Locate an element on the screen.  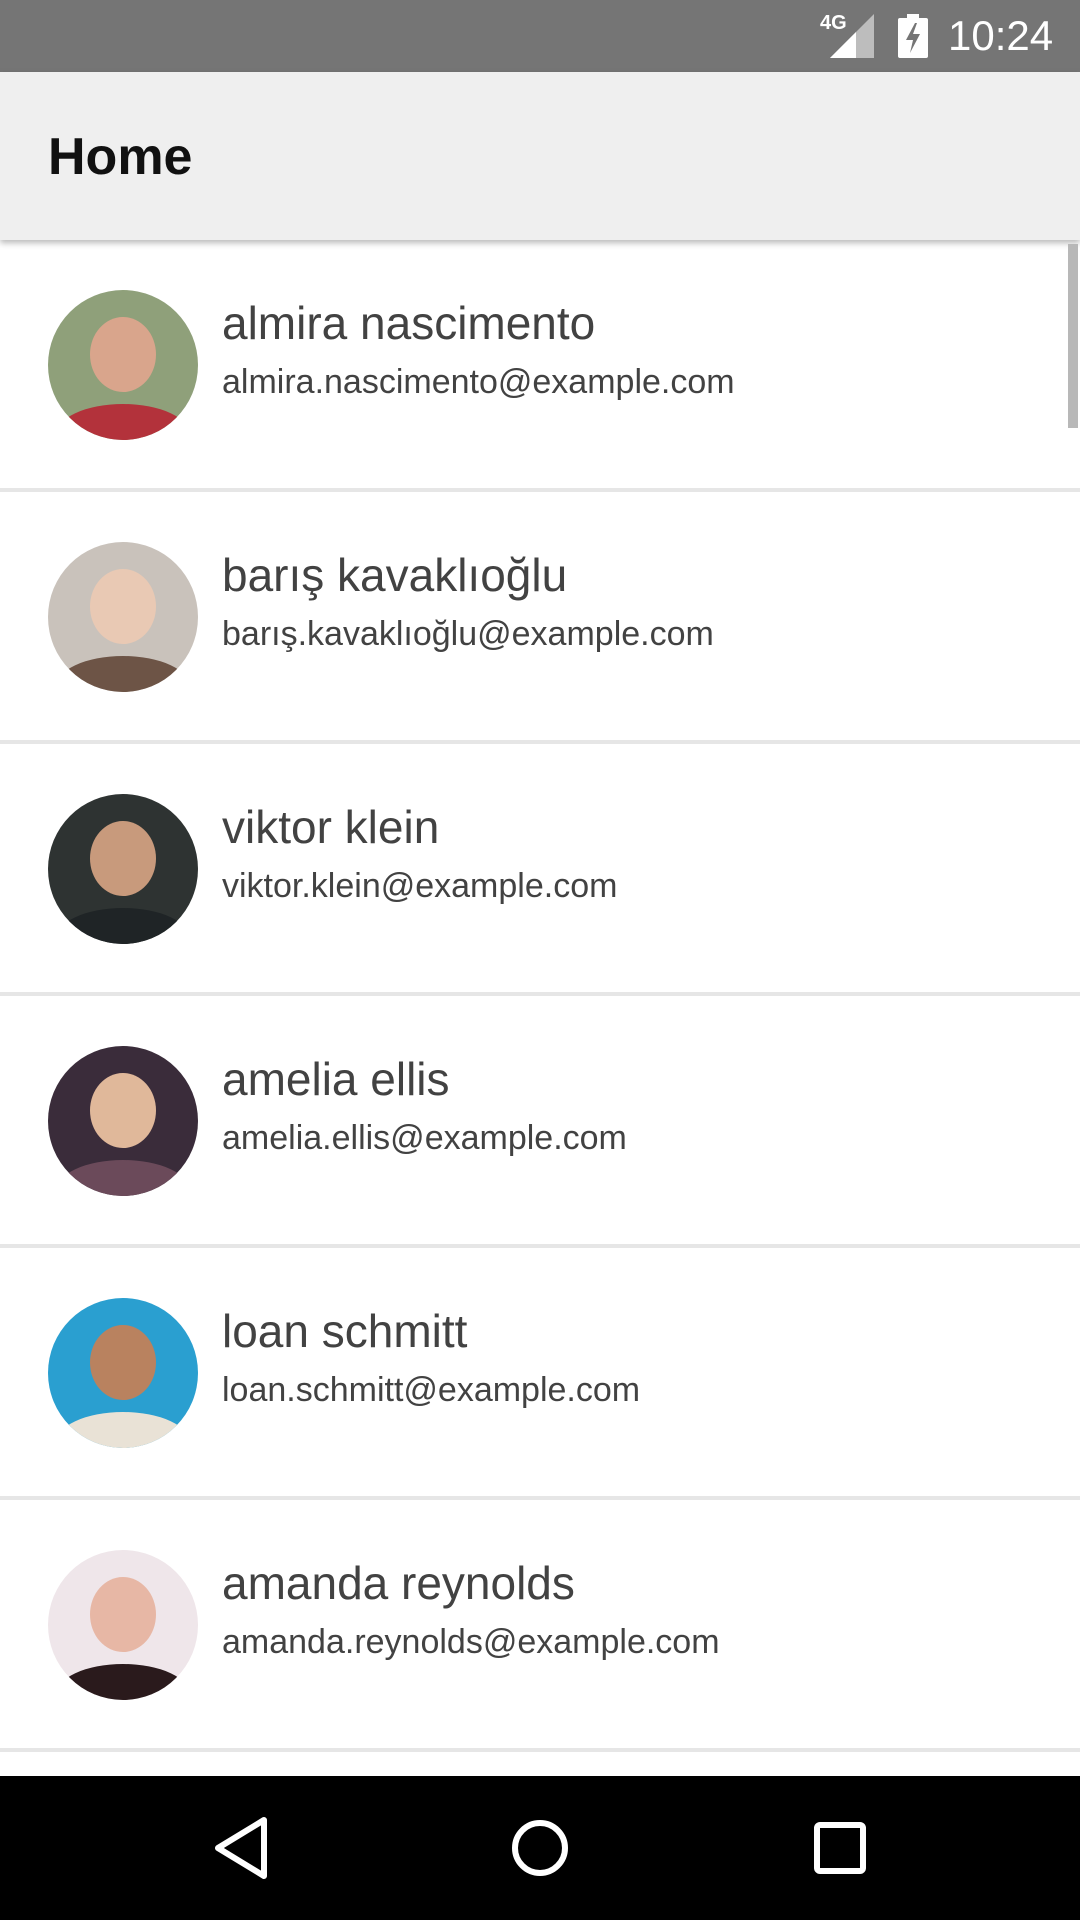
scrollbar is located at coordinates (1073, 336).